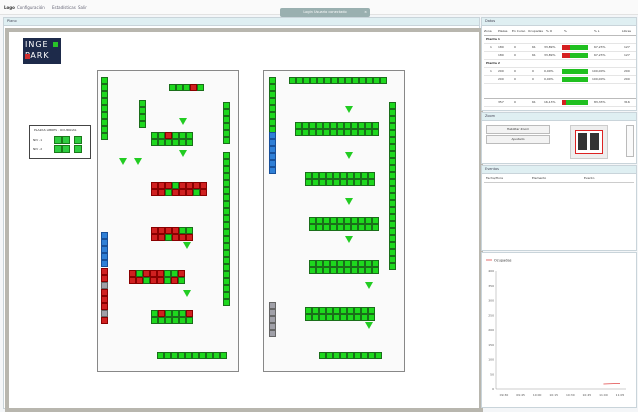  I want to click on table-row: 200 0 0 0,00% 100,00% 200, so click(560, 80).